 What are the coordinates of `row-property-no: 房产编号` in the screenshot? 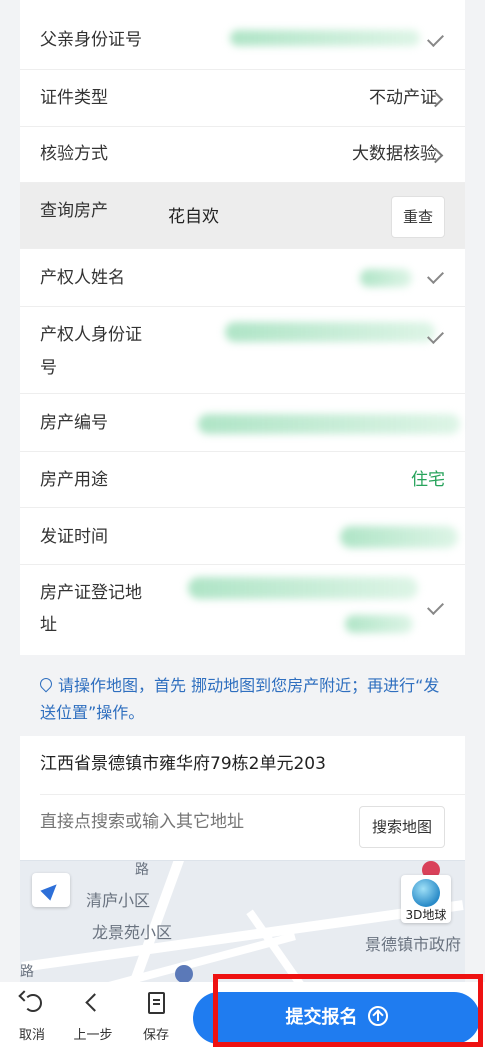 It's located at (242, 423).